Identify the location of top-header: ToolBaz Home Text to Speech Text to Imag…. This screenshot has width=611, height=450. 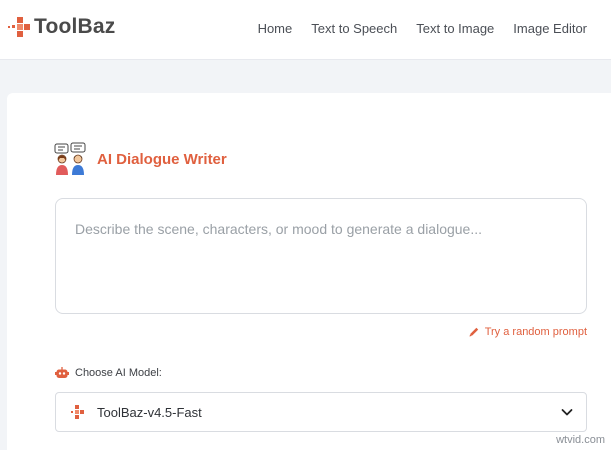
(305, 30).